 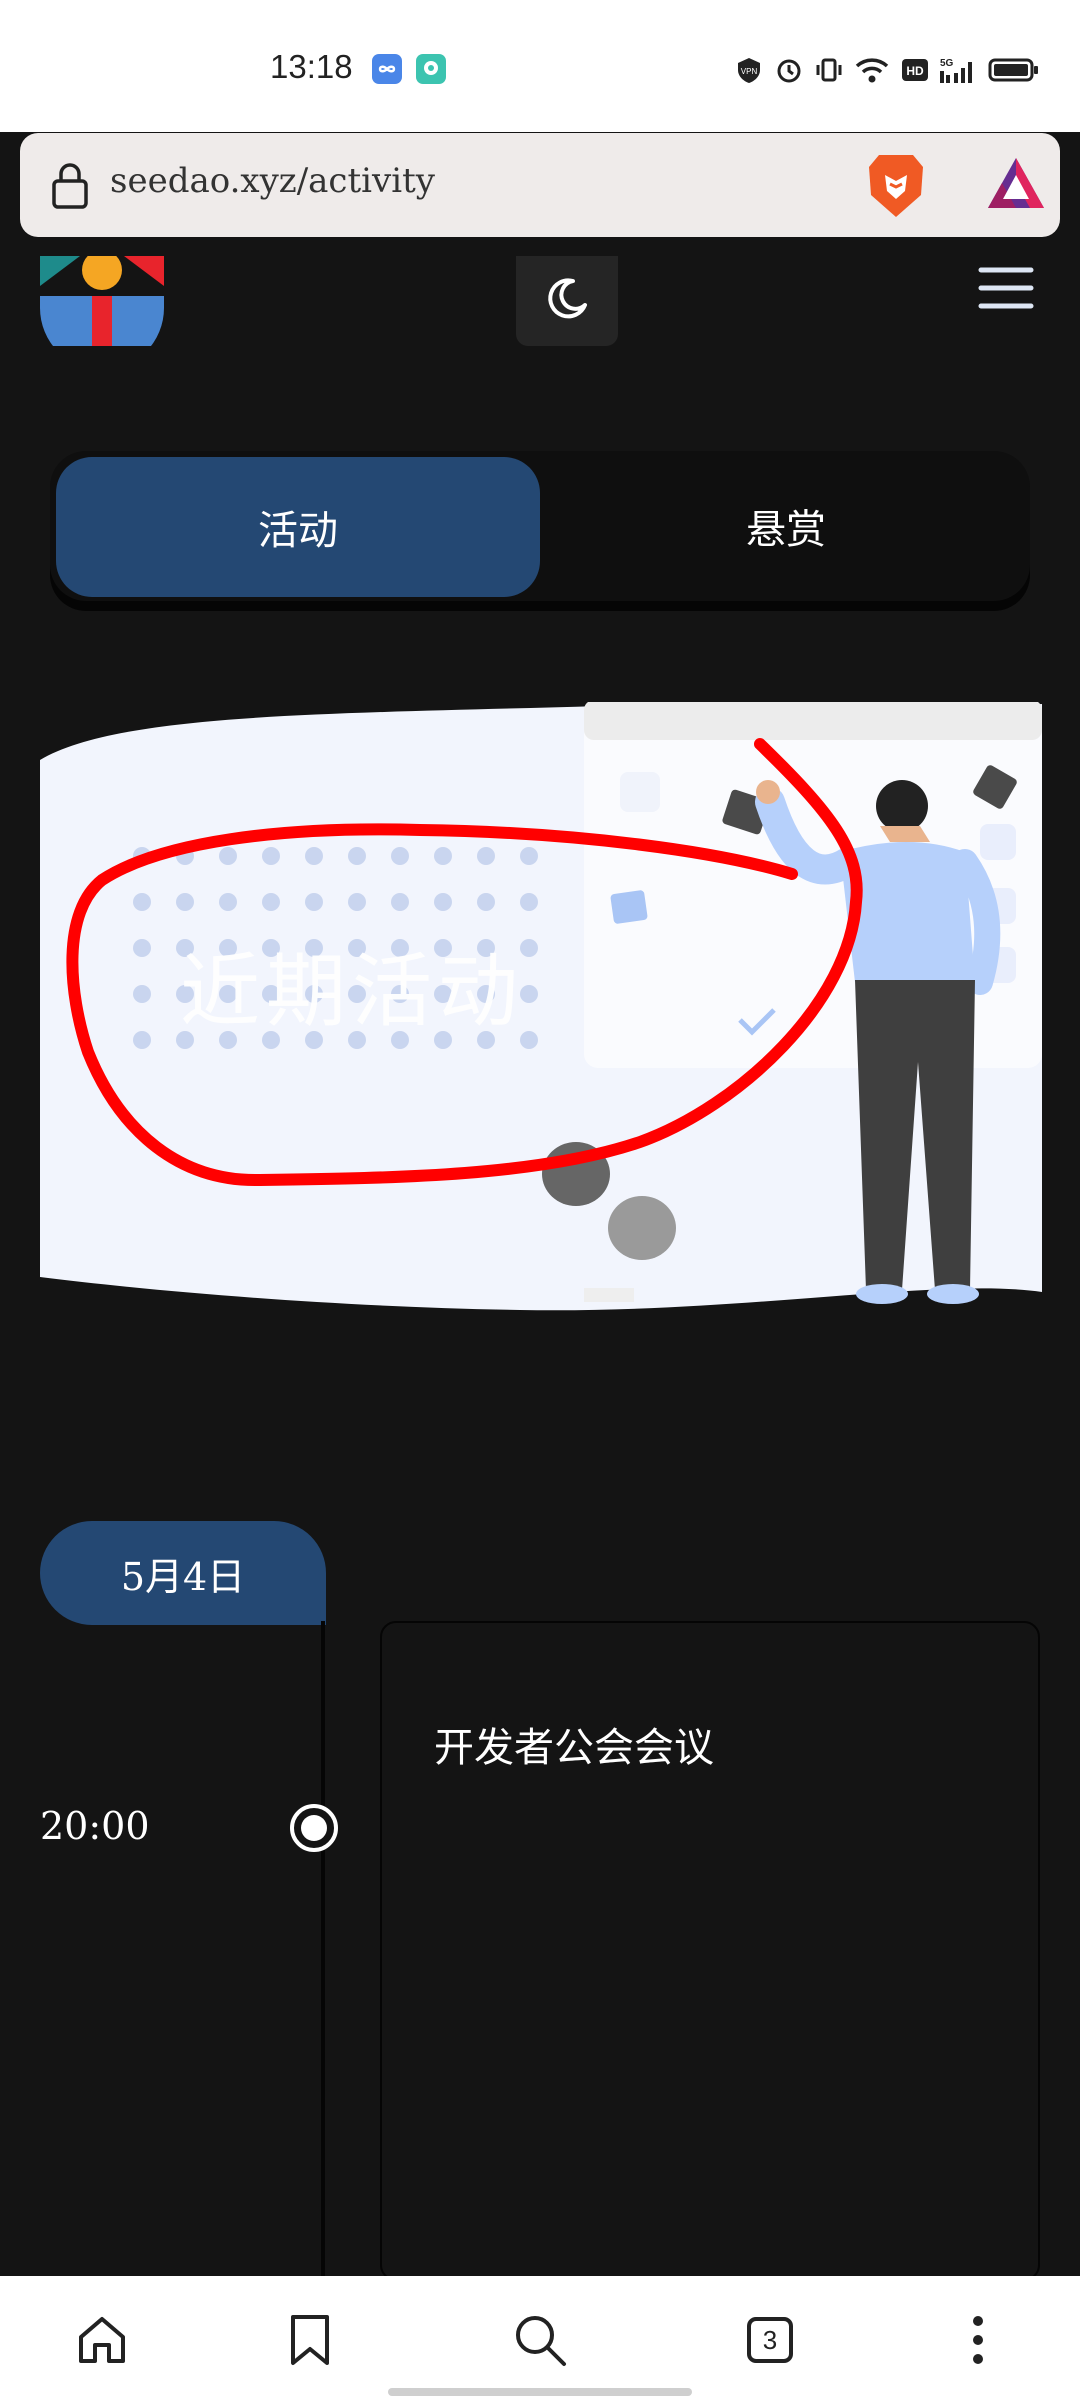 What do you see at coordinates (298, 527) in the screenshot?
I see `tab-activity: 活动` at bounding box center [298, 527].